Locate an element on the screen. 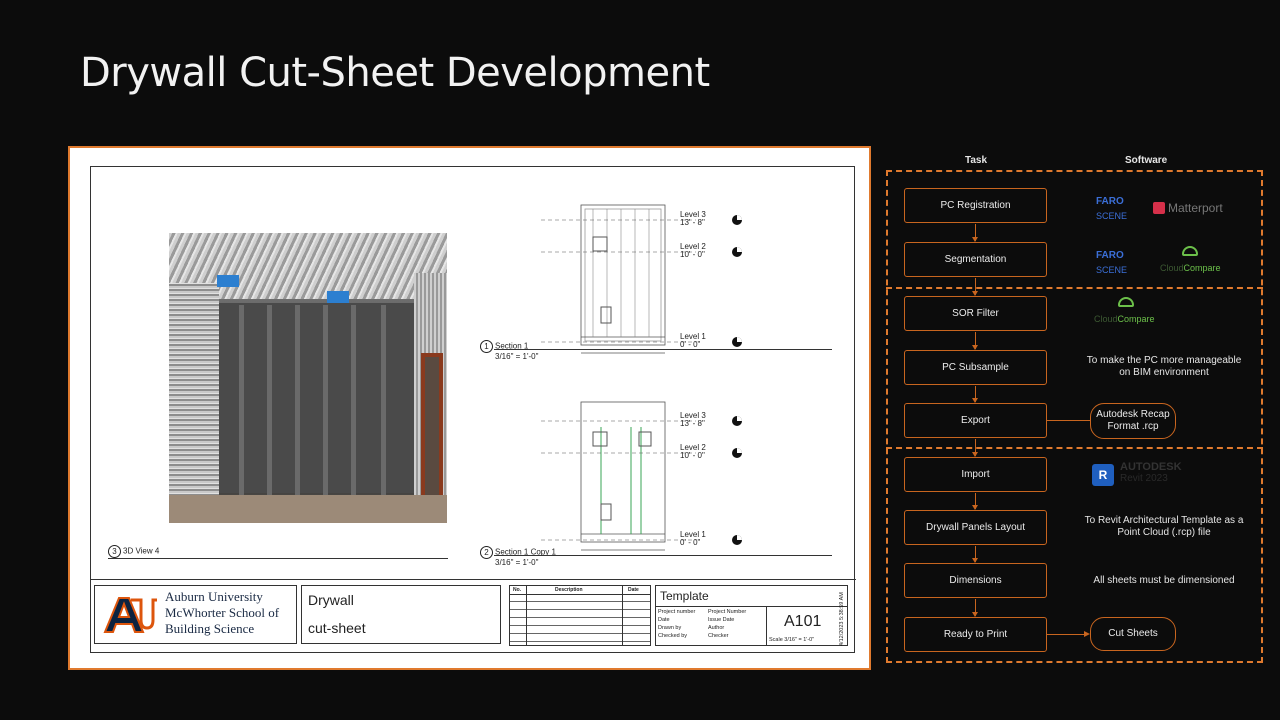 The height and width of the screenshot is (720, 1280). print-timestamp: 4/12/2023 5:38:59 AM is located at coordinates (842, 619).